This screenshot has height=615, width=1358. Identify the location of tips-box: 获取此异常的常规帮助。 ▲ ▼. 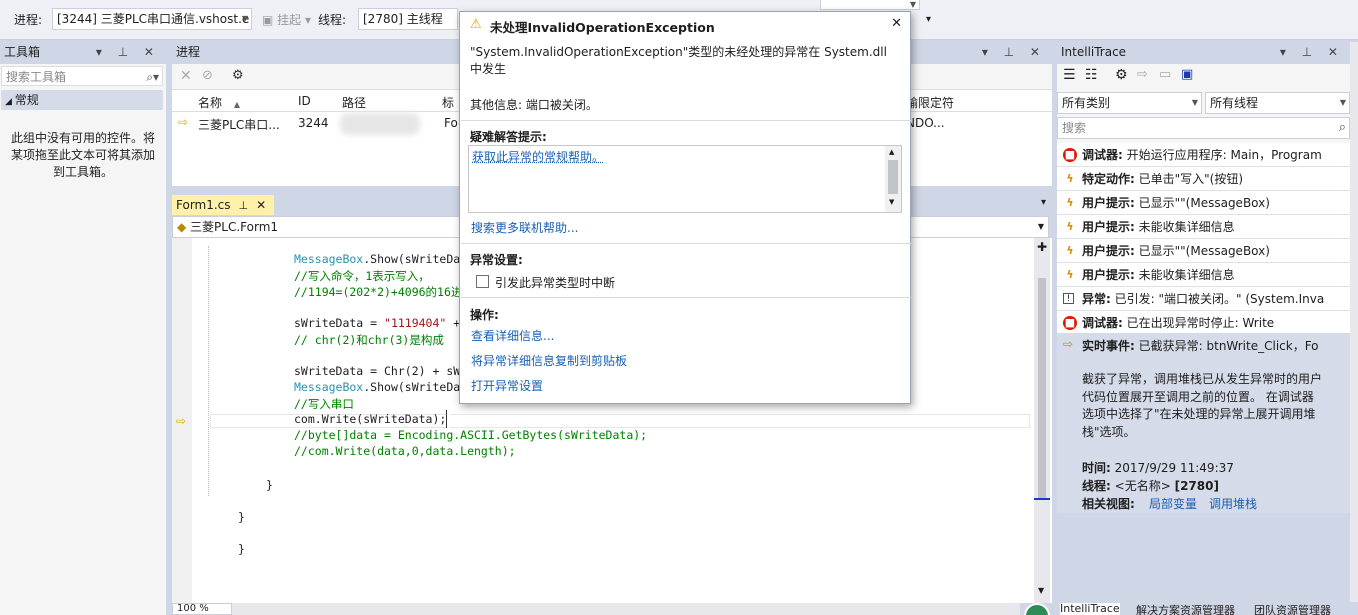
(685, 179).